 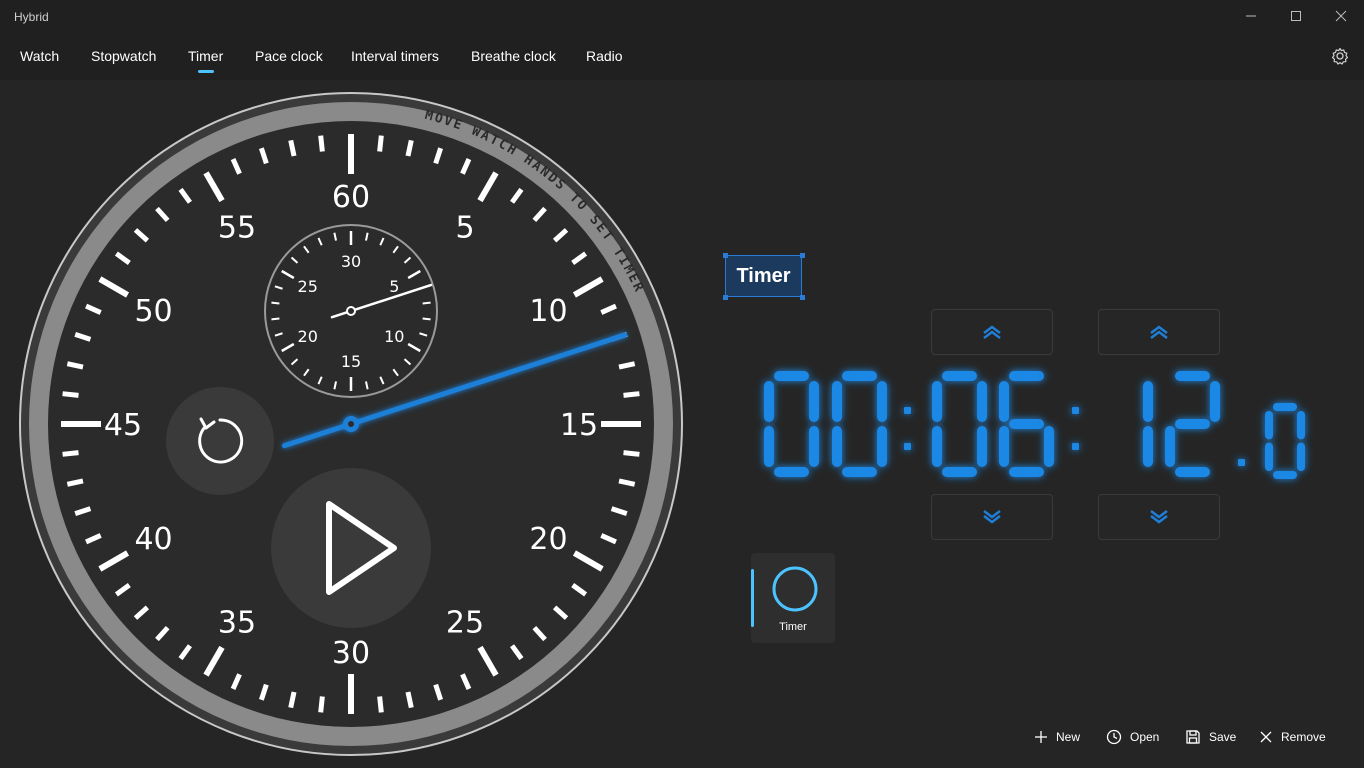 I want to click on dial-minute-label: 20, so click(x=548, y=539).